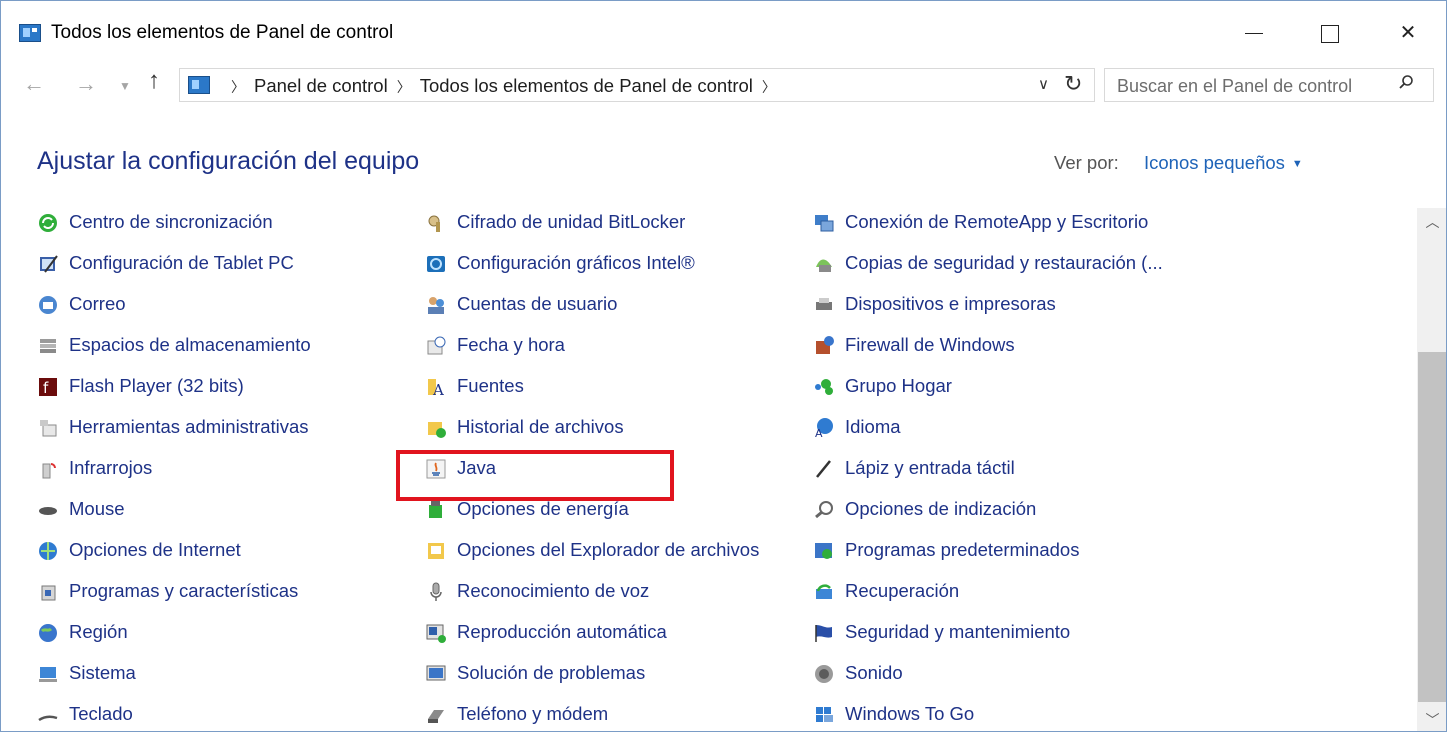 The width and height of the screenshot is (1447, 732). What do you see at coordinates (436, 510) in the screenshot?
I see `power-options-icon` at bounding box center [436, 510].